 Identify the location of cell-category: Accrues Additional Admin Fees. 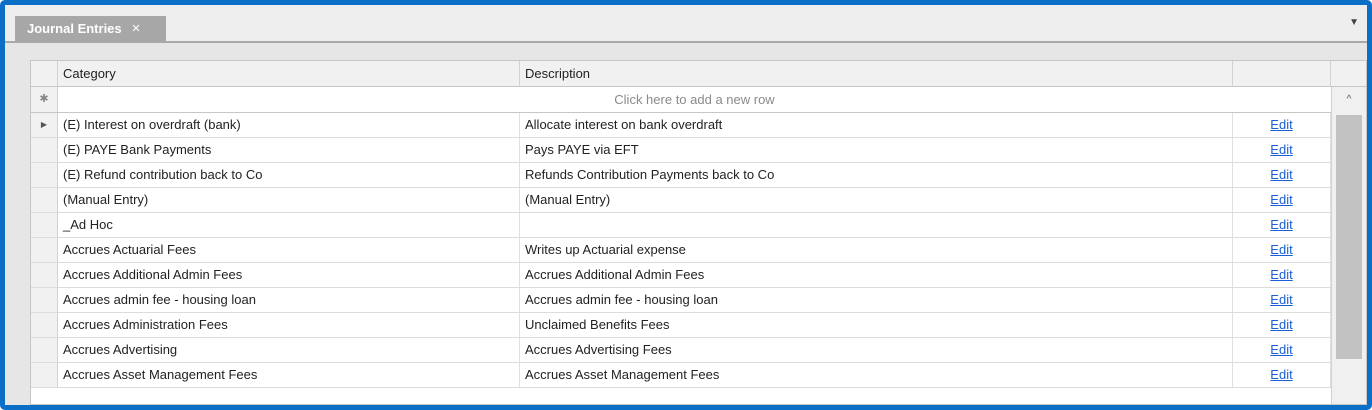
(289, 275).